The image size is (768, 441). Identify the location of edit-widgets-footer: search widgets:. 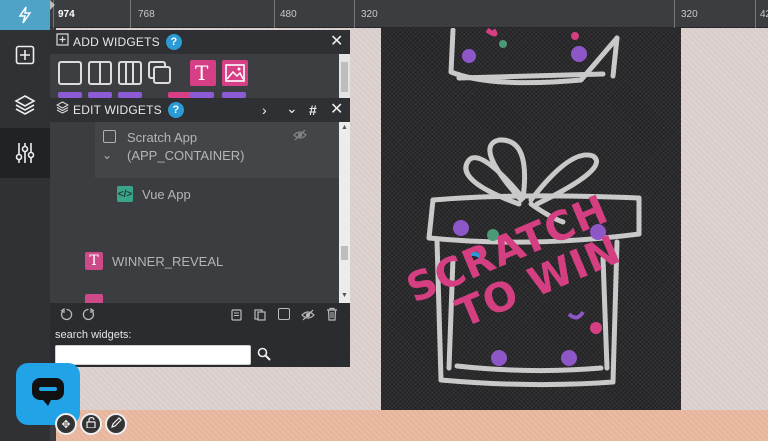
(200, 335).